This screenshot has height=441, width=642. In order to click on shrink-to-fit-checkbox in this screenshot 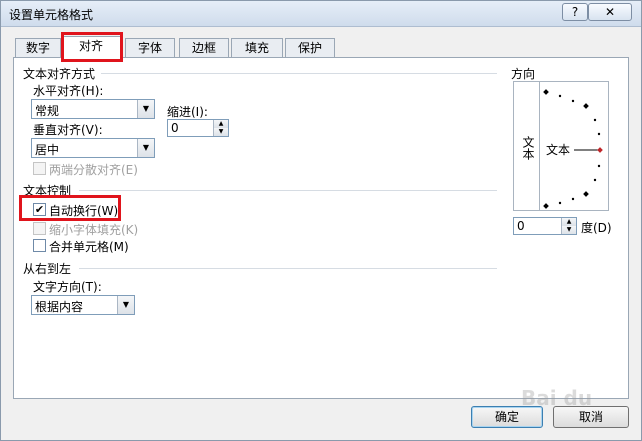, I will do `click(39, 228)`.